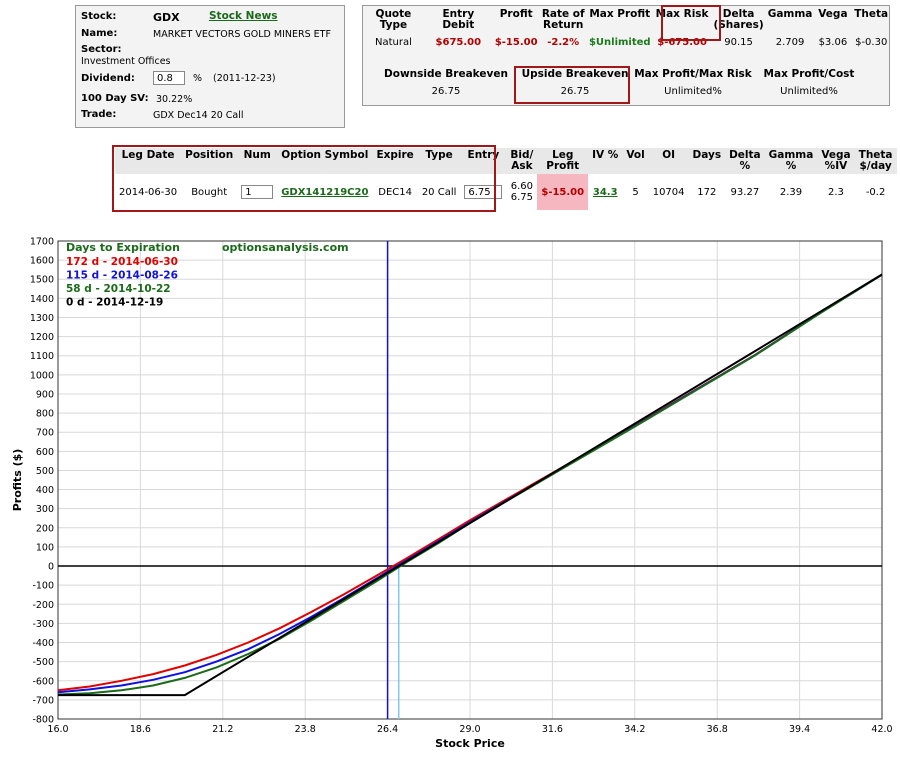 Image resolution: width=900 pixels, height=765 pixels. What do you see at coordinates (875, 161) in the screenshot?
I see `hdr-theta-day: Theta $/day` at bounding box center [875, 161].